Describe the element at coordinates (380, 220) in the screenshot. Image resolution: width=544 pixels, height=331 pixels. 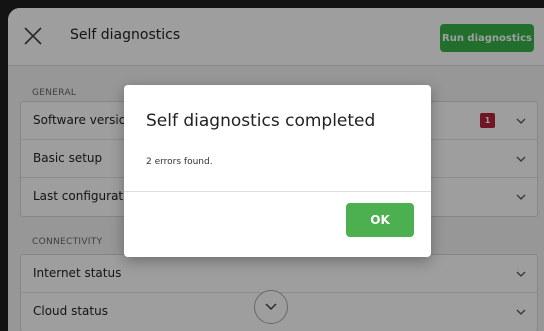
I see `ok-button: OK` at that location.